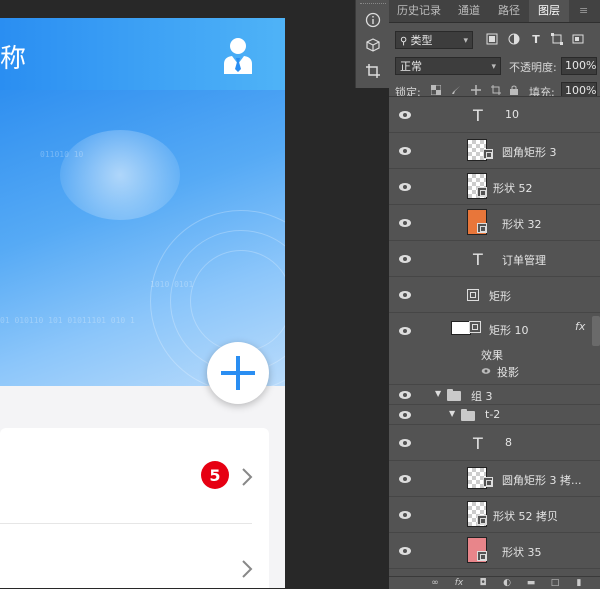 This screenshot has height=589, width=600. What do you see at coordinates (509, 11) in the screenshot?
I see `tab-paths: 路径` at bounding box center [509, 11].